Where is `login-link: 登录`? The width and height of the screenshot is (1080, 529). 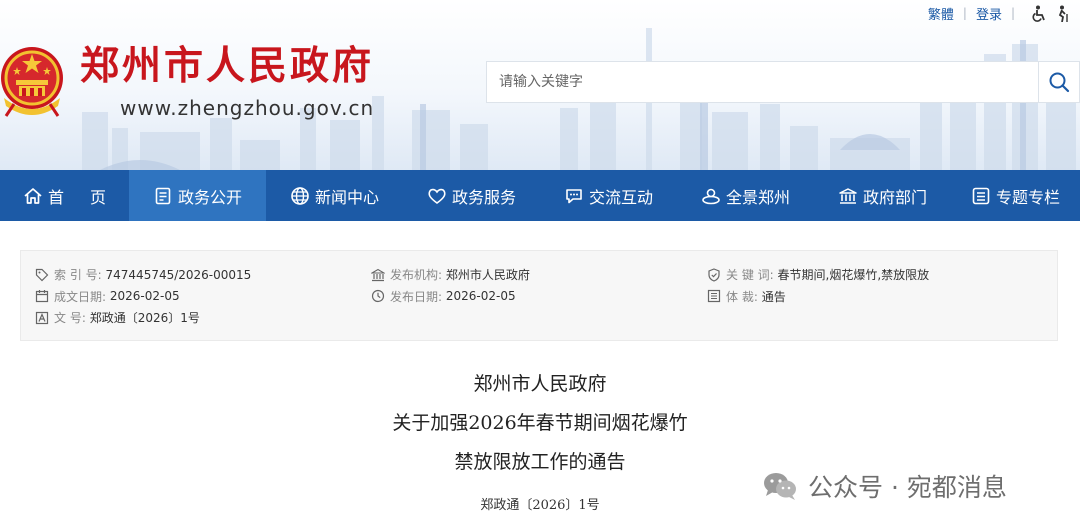
login-link: 登录 is located at coordinates (989, 13).